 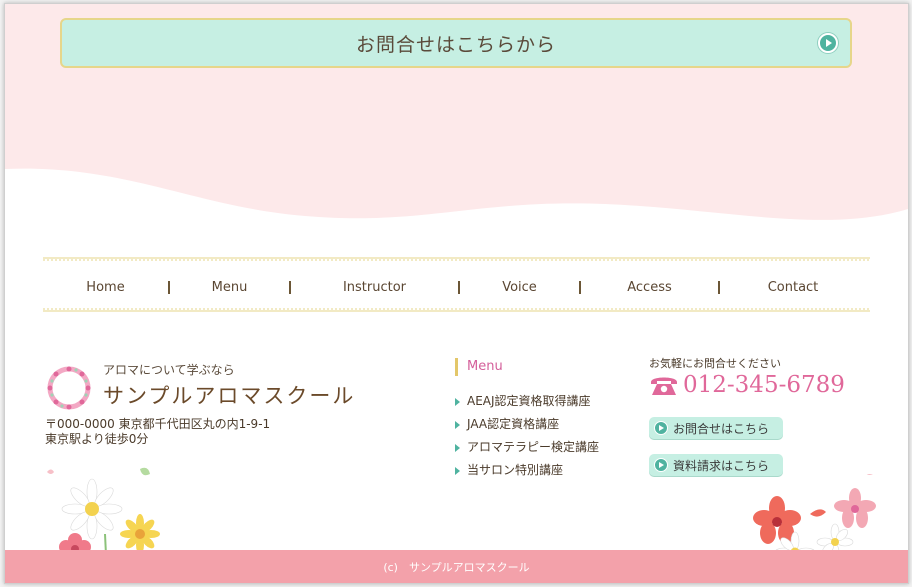 I want to click on school-tagline: アロマについて学ぶなら, so click(x=169, y=370).